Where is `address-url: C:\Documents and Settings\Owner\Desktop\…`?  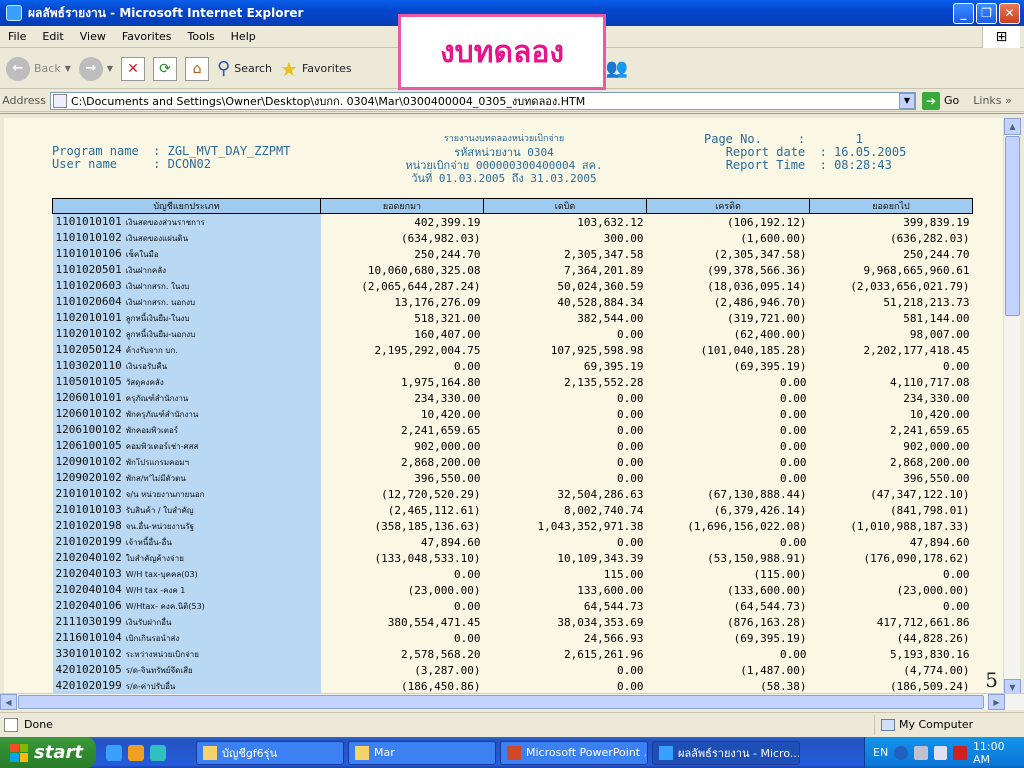
address-url: C:\Documents and Settings\Owner\Desktop\… is located at coordinates (485, 101).